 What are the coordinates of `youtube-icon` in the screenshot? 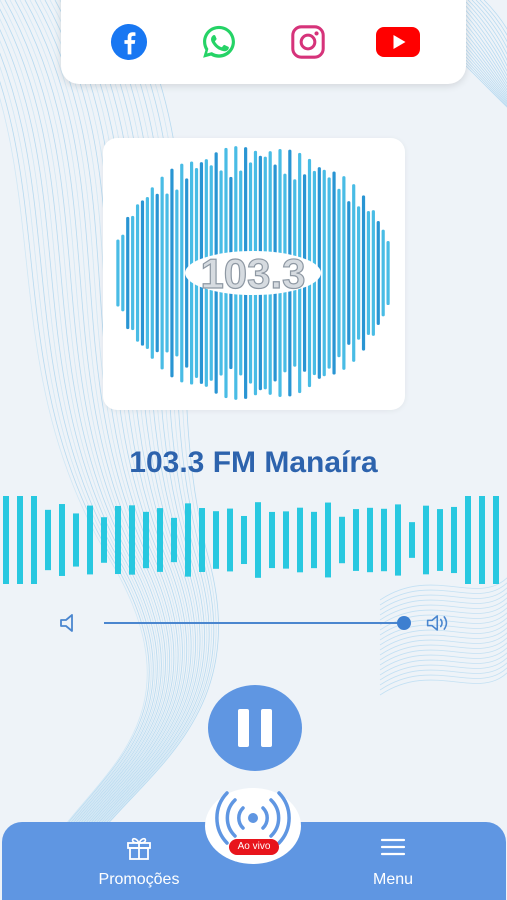 It's located at (398, 42).